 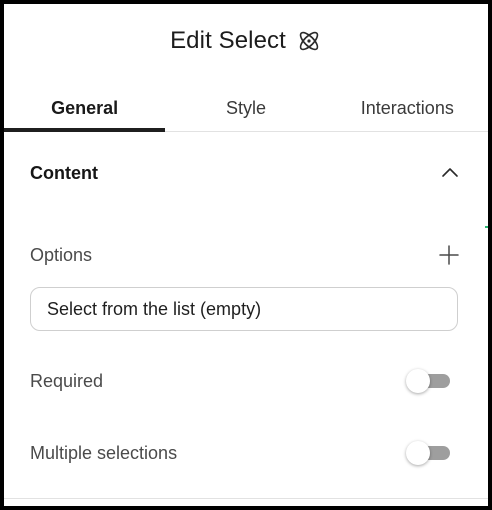 I want to click on required-row: Required, so click(x=245, y=381).